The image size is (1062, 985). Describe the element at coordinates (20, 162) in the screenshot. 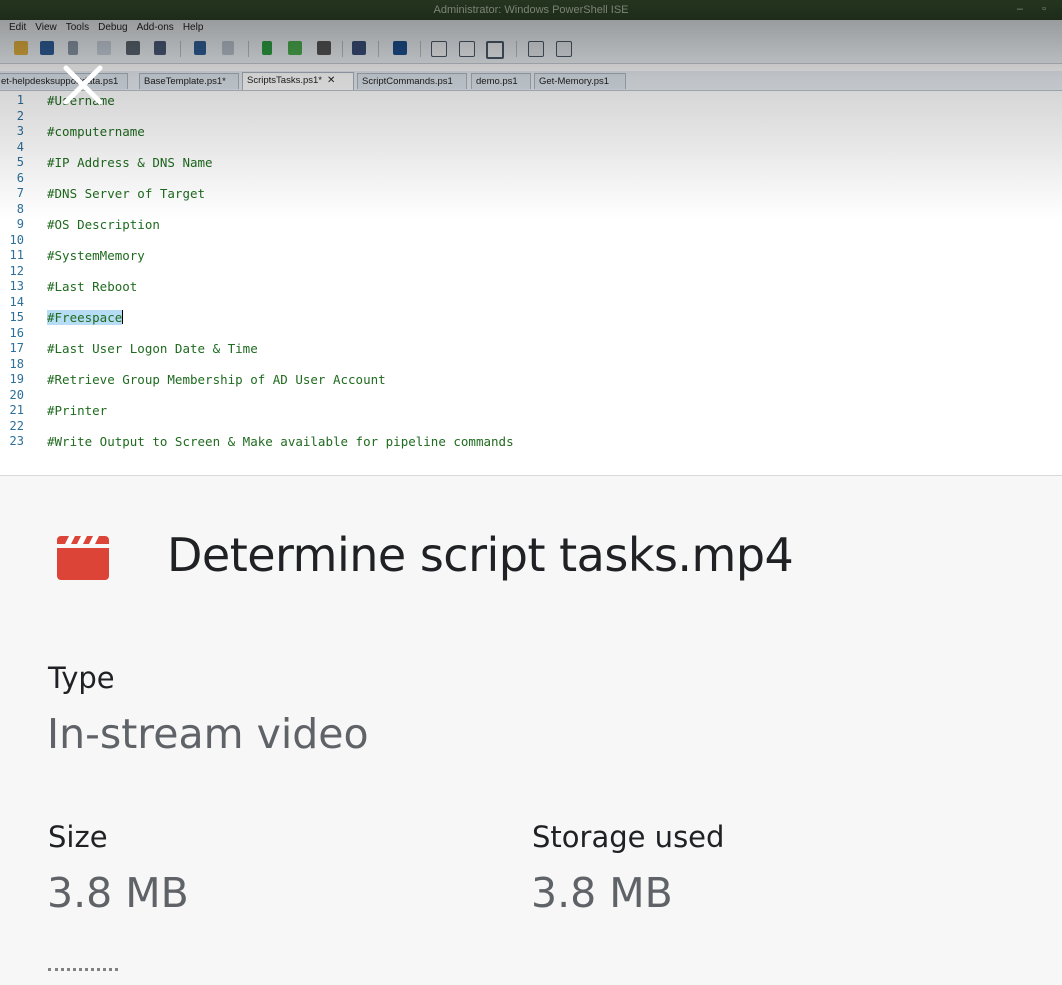

I see `line-number: 5` at that location.